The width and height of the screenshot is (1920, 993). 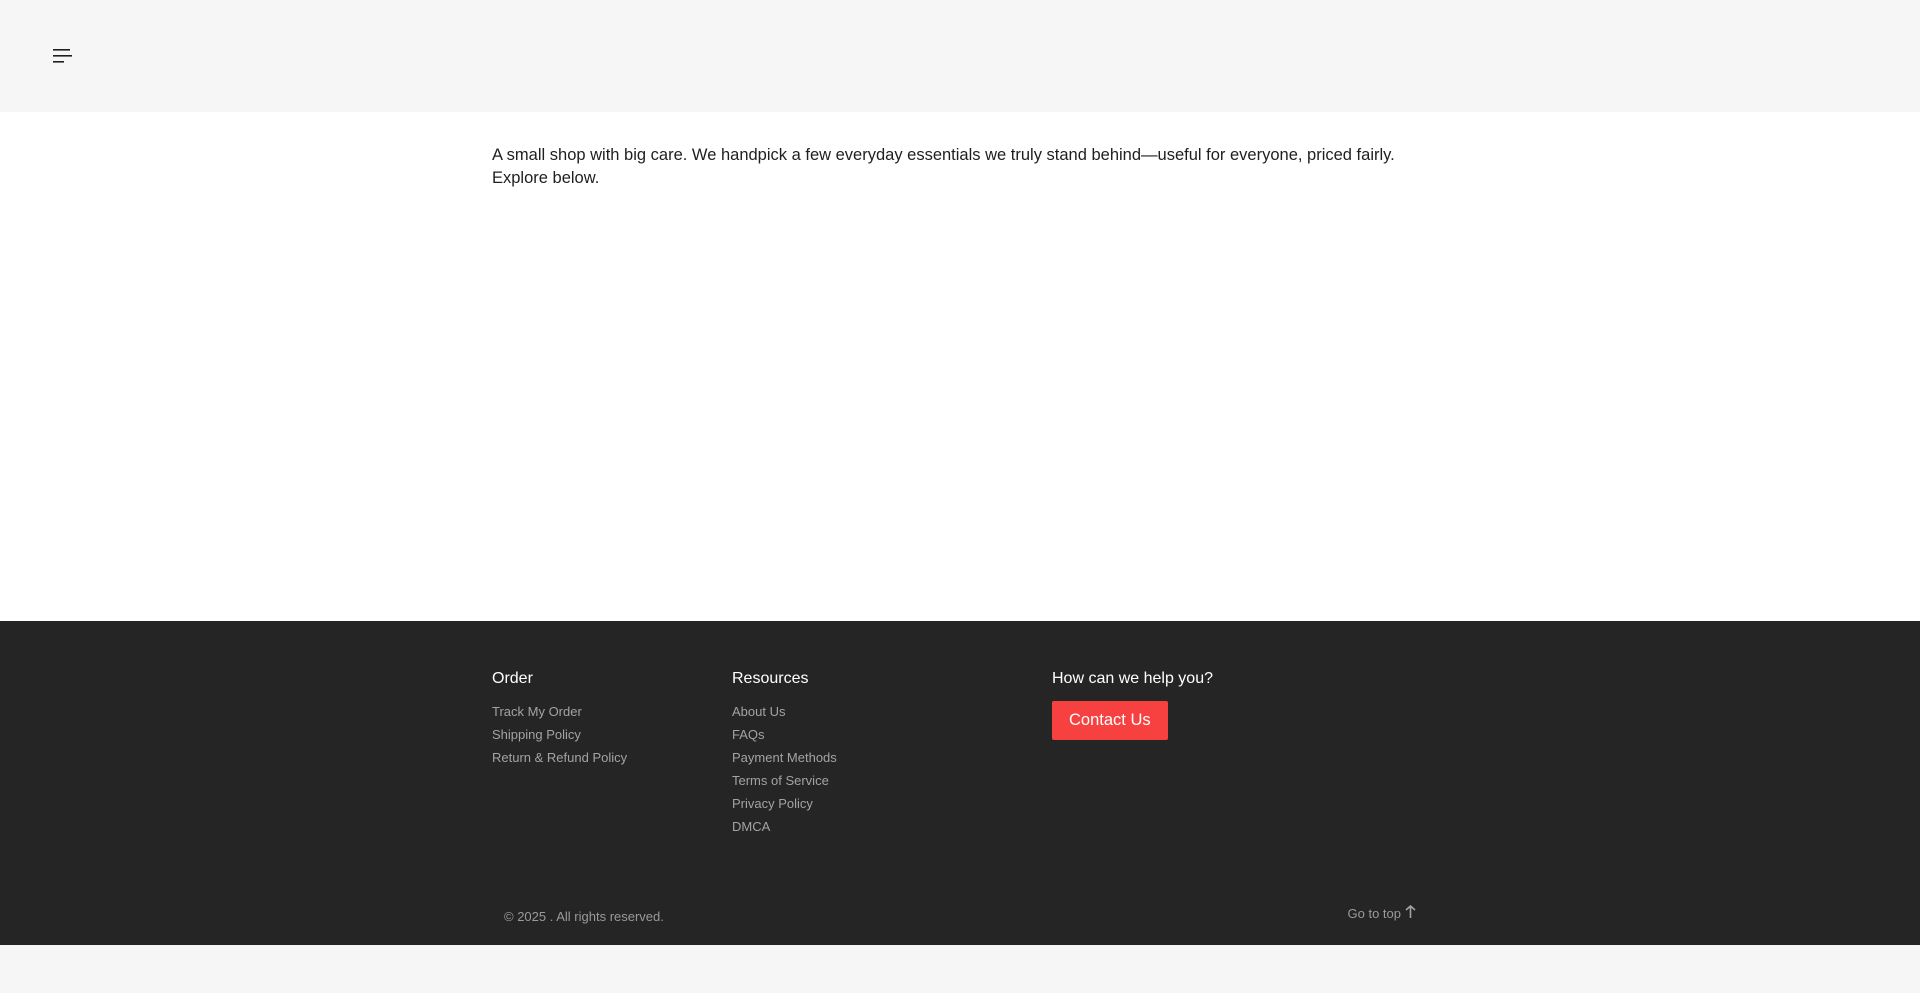 I want to click on footer-link-track-my-order: Track My Order, so click(x=559, y=712).